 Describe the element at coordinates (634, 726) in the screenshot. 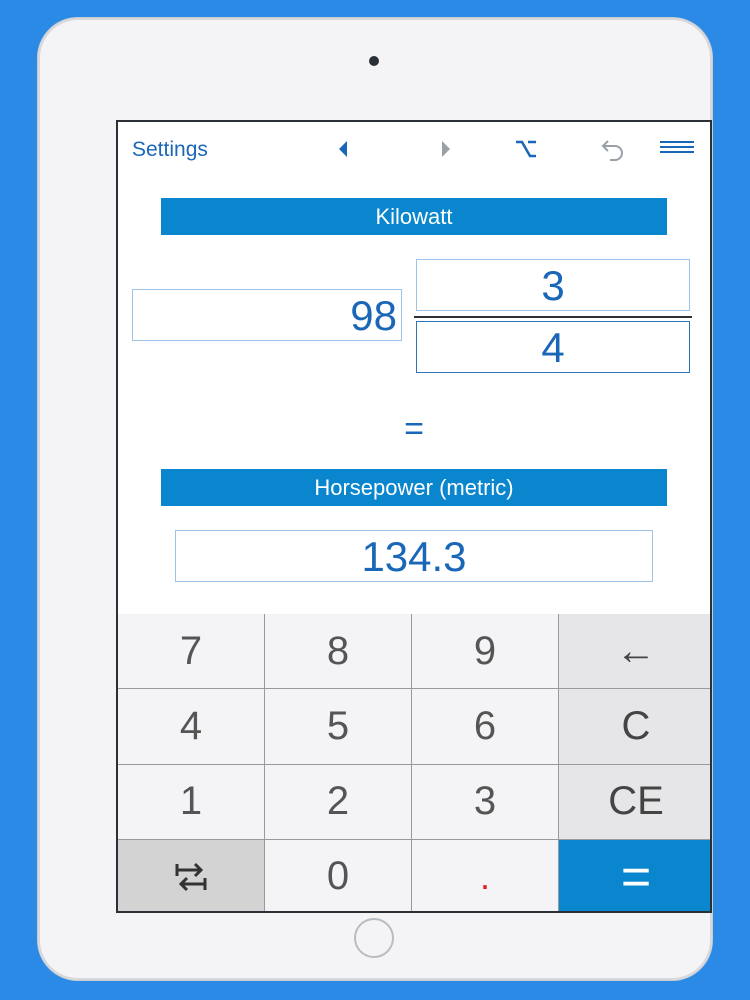

I see `clear-key: C` at that location.